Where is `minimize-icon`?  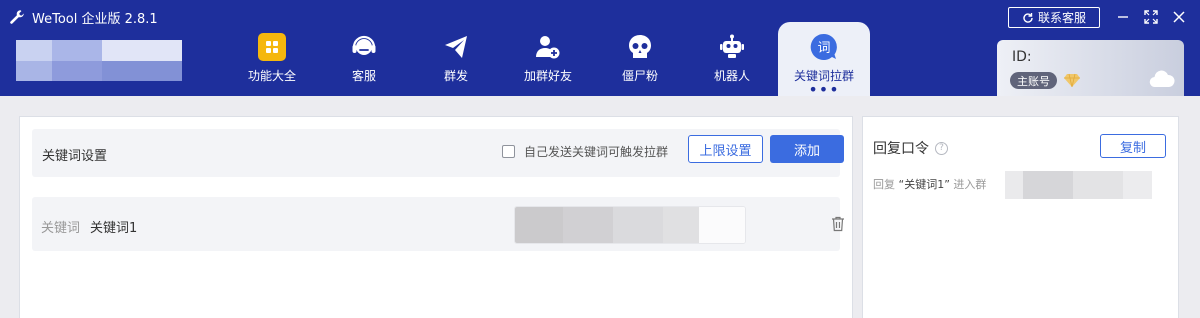
minimize-icon is located at coordinates (1123, 17).